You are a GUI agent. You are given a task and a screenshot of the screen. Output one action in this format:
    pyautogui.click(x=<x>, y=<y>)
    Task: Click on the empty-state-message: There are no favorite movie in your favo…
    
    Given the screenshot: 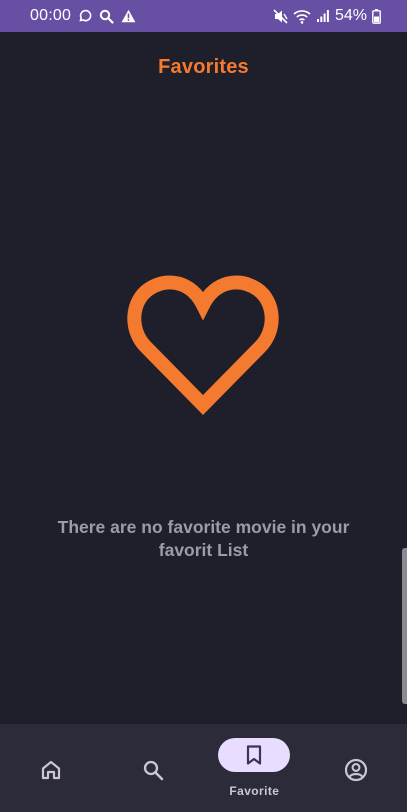 What is the action you would take?
    pyautogui.click(x=203, y=538)
    